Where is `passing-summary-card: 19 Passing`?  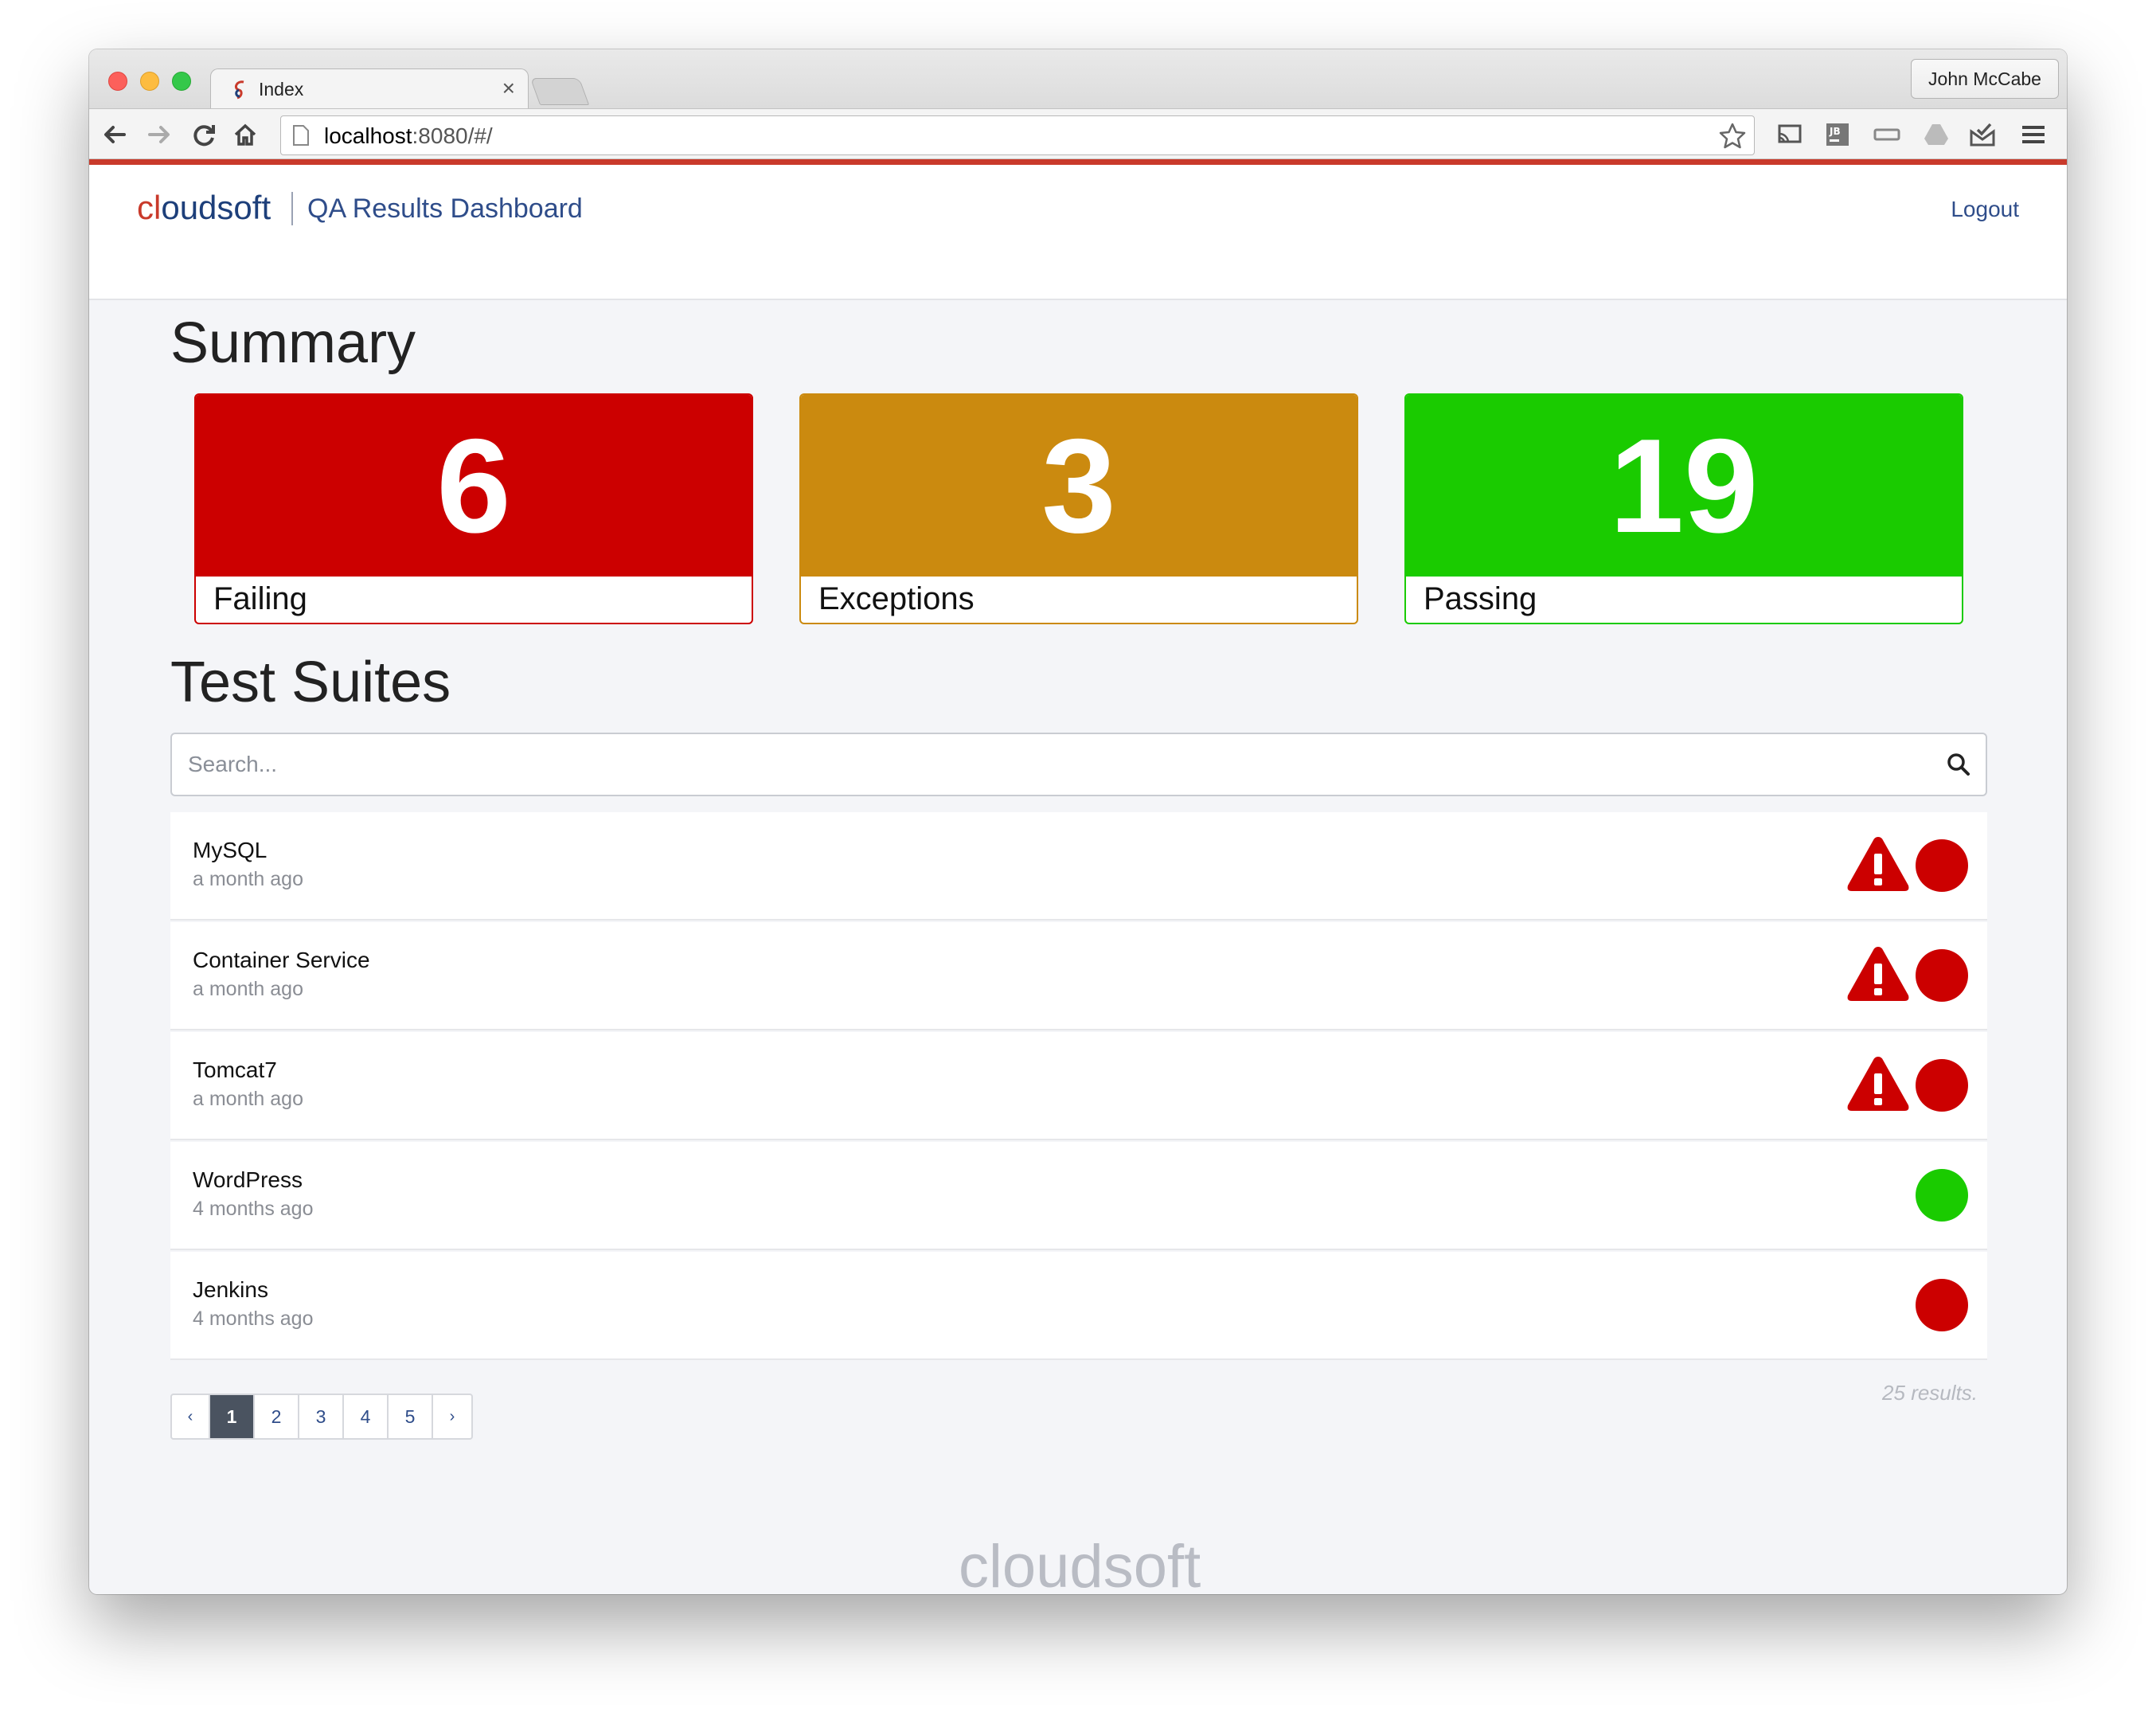 passing-summary-card: 19 Passing is located at coordinates (1683, 508).